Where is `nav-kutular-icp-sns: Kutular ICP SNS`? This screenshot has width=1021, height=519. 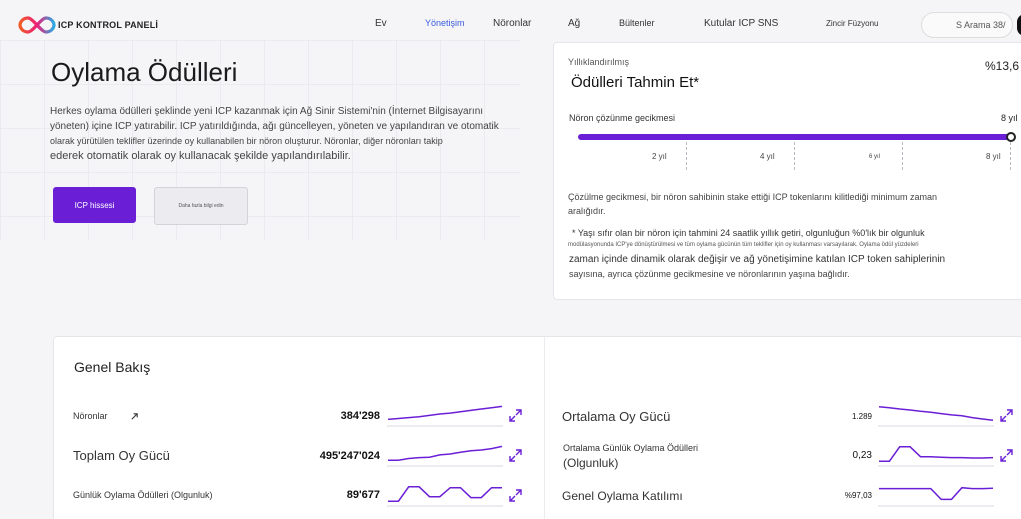 nav-kutular-icp-sns: Kutular ICP SNS is located at coordinates (741, 23).